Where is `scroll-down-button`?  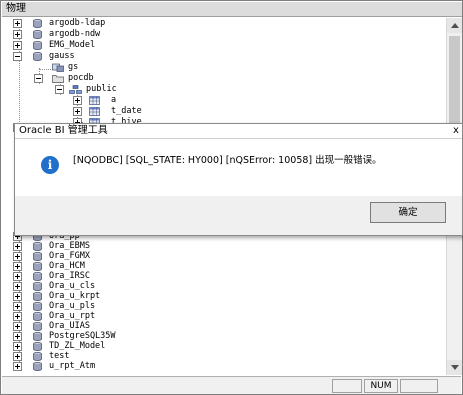
scroll-down-button is located at coordinates (454, 367).